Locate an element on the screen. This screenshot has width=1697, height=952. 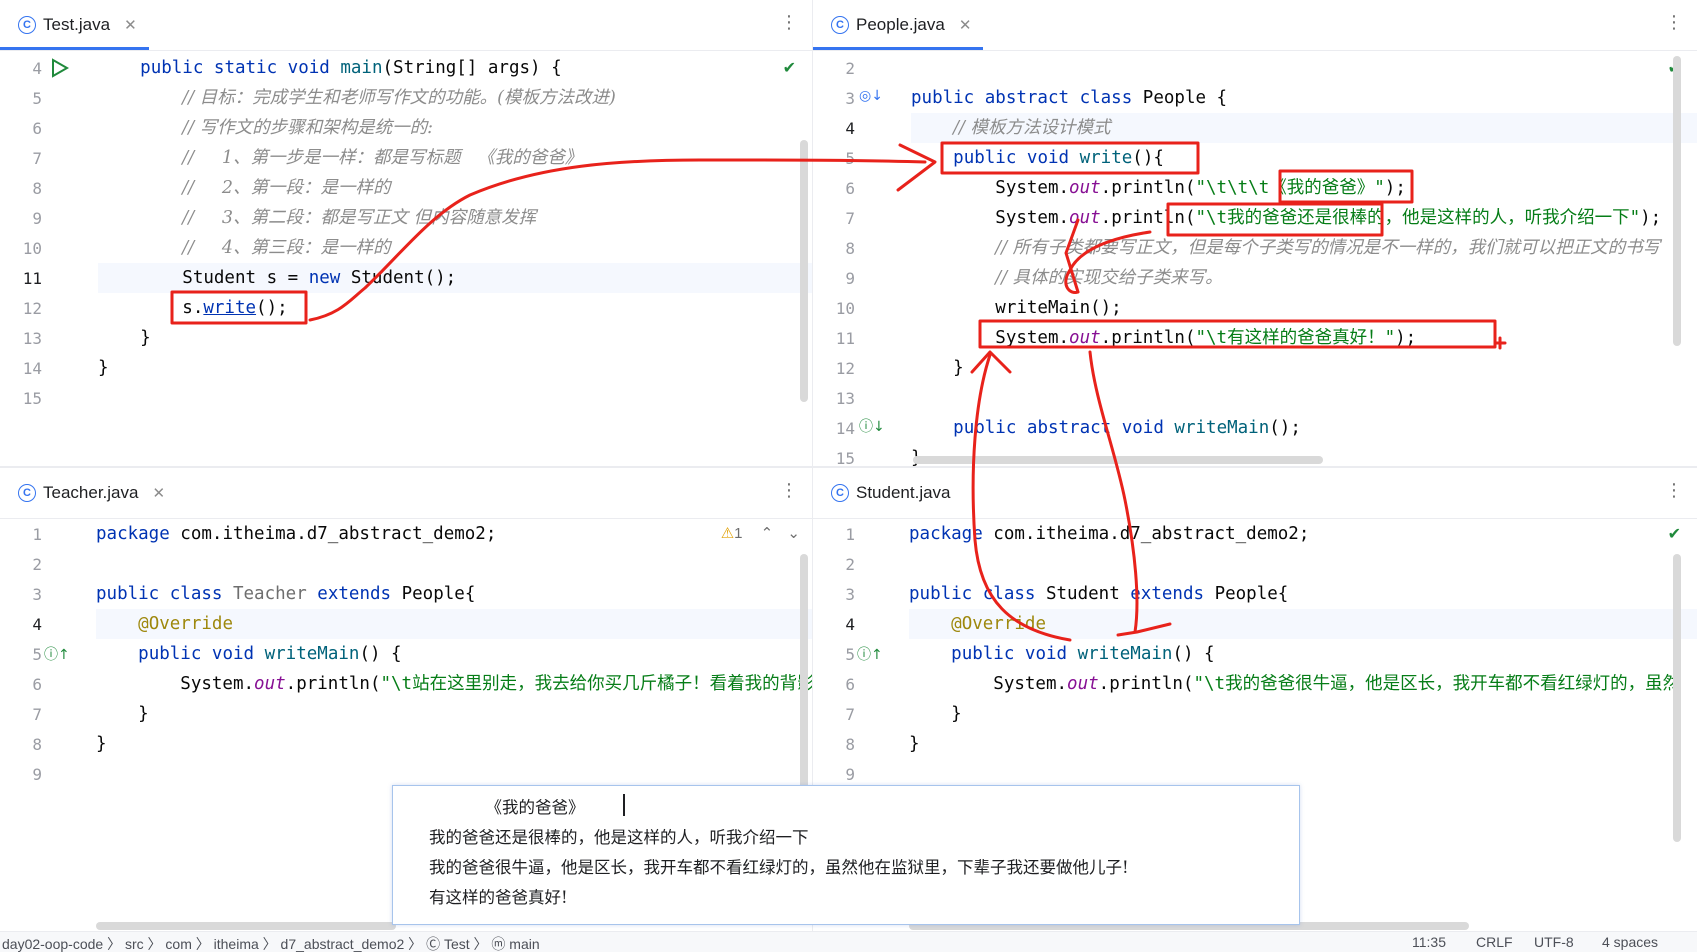
code-line: public class Teacher extends People{ is located at coordinates (454, 594).